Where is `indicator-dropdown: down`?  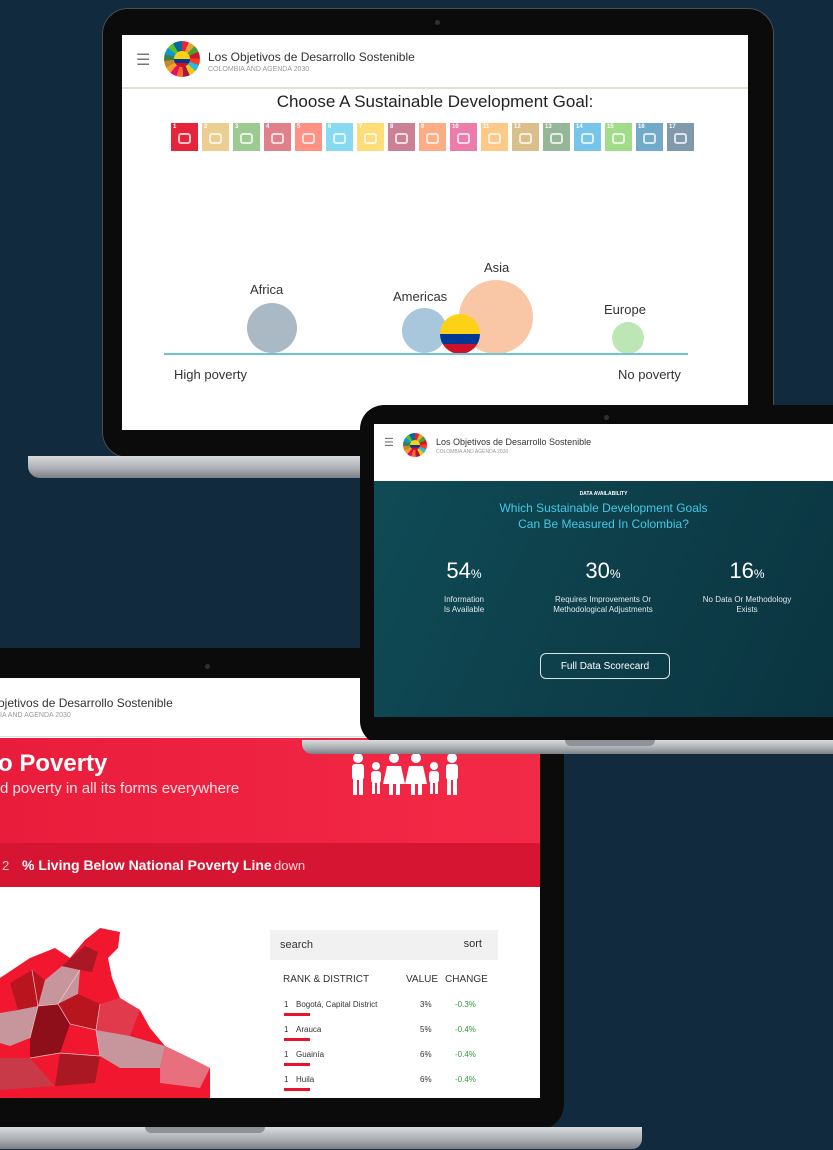
indicator-dropdown: down is located at coordinates (289, 865).